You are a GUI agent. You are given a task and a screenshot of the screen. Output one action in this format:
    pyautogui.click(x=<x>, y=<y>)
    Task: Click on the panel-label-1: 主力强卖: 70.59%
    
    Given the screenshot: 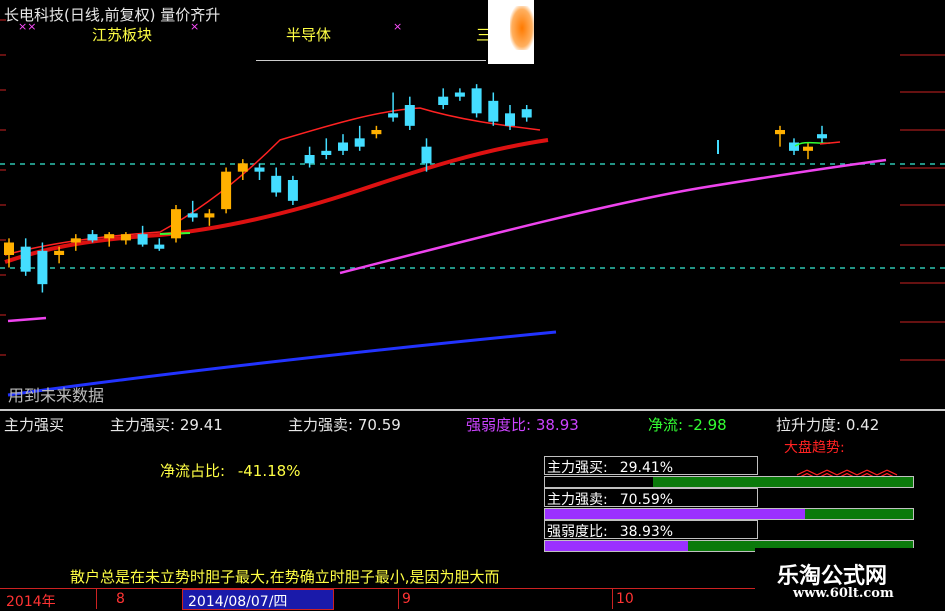 What is the action you would take?
    pyautogui.click(x=651, y=498)
    